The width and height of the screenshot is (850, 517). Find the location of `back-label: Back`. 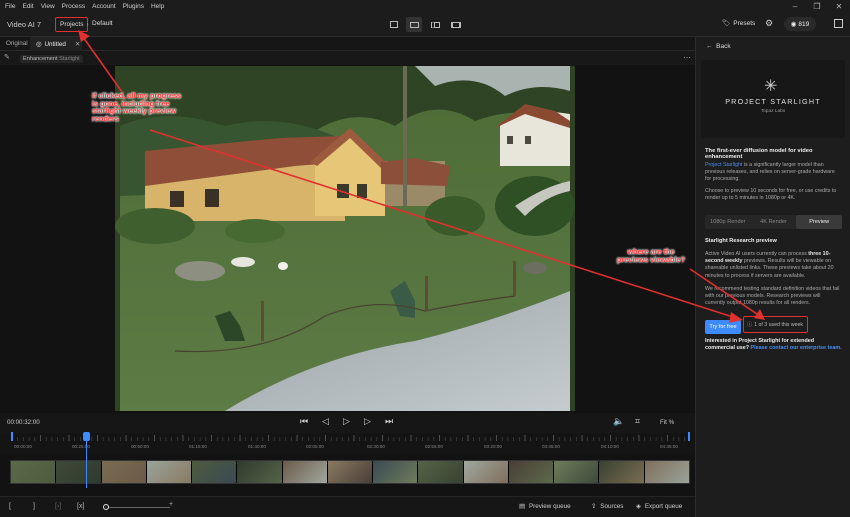

back-label: Back is located at coordinates (723, 46).